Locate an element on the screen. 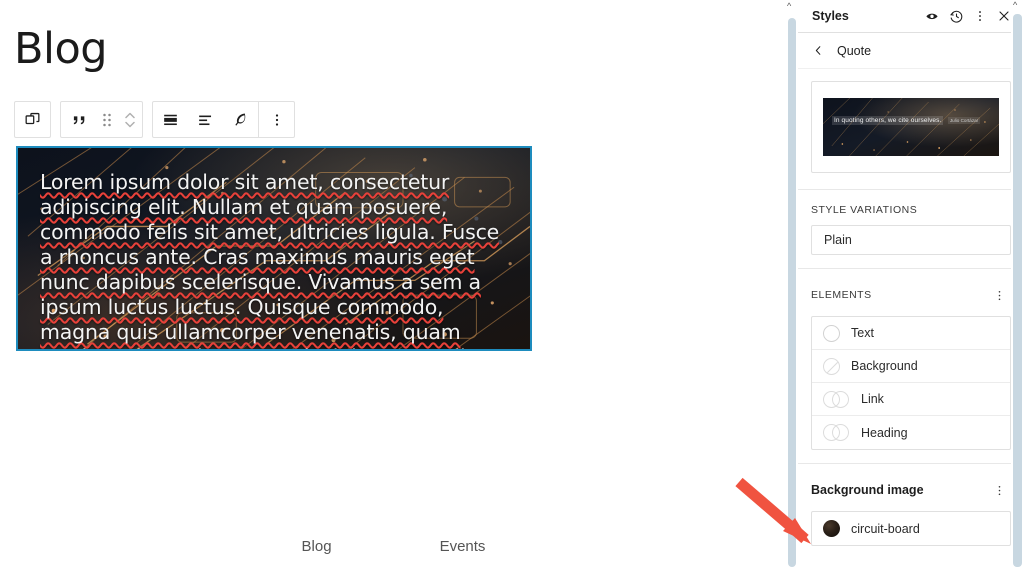 Image resolution: width=1024 pixels, height=567 pixels. breadcrumb: Quote is located at coordinates (911, 51).